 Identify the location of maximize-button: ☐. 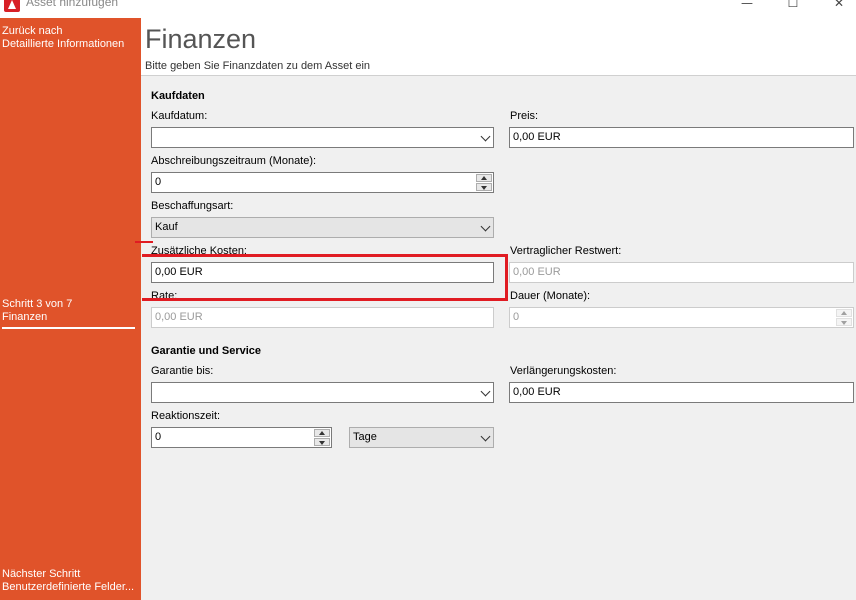
(793, 6).